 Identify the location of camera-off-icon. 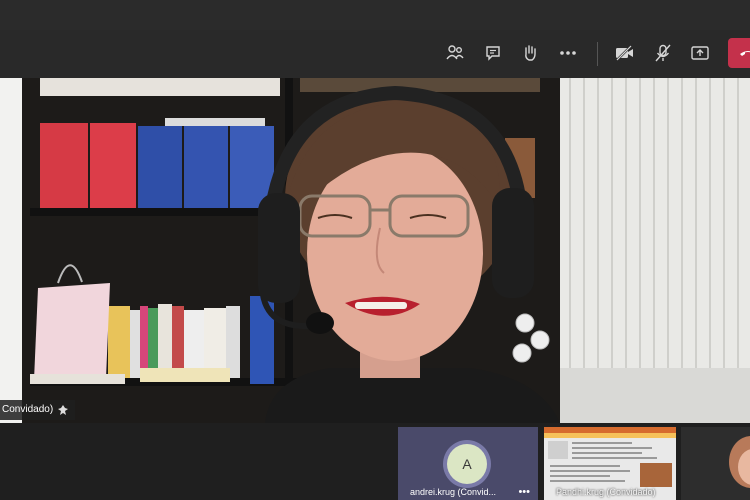
(624, 53).